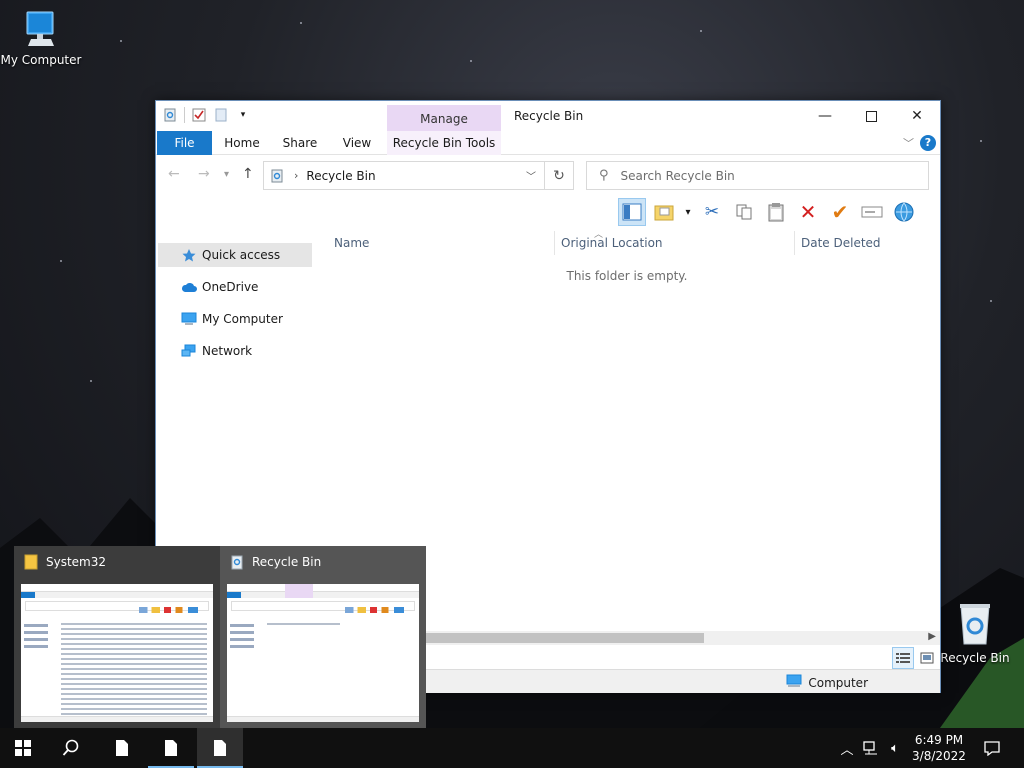  What do you see at coordinates (227, 351) in the screenshot?
I see `nav-item-label: Network` at bounding box center [227, 351].